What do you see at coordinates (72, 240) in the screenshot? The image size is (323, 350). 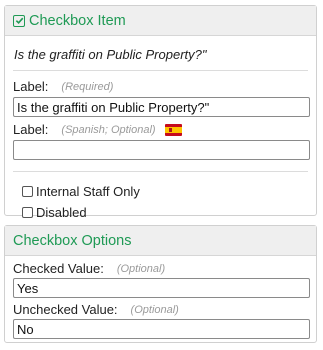 I see `panel-title: Checkbox Options` at bounding box center [72, 240].